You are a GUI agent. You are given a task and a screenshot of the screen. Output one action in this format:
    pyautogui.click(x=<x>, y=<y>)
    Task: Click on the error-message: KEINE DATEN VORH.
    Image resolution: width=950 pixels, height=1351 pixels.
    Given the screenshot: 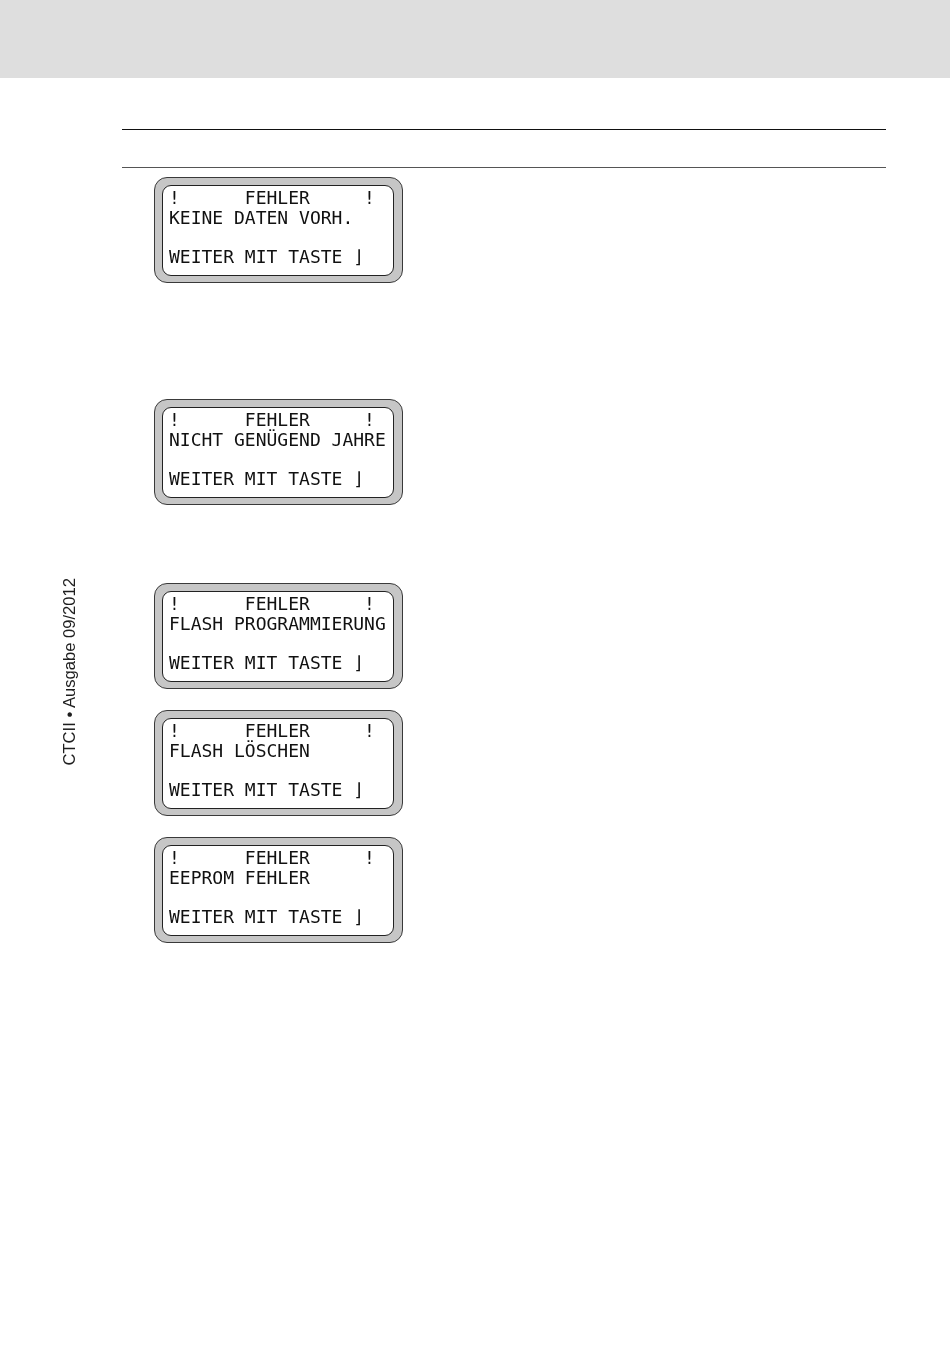 What is the action you would take?
    pyautogui.click(x=261, y=218)
    